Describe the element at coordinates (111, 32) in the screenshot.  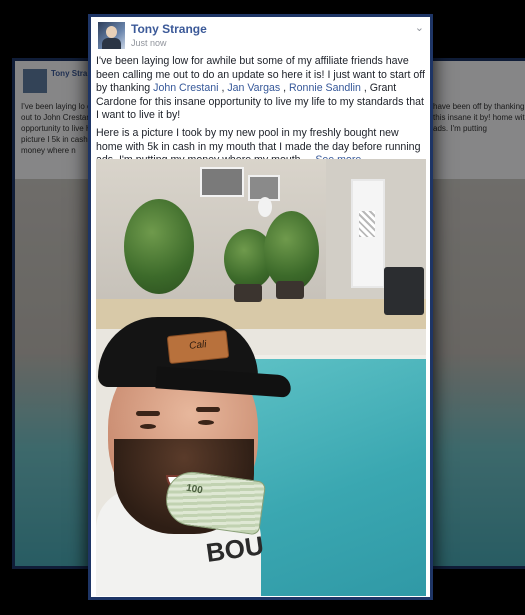
I see `avatar-head` at that location.